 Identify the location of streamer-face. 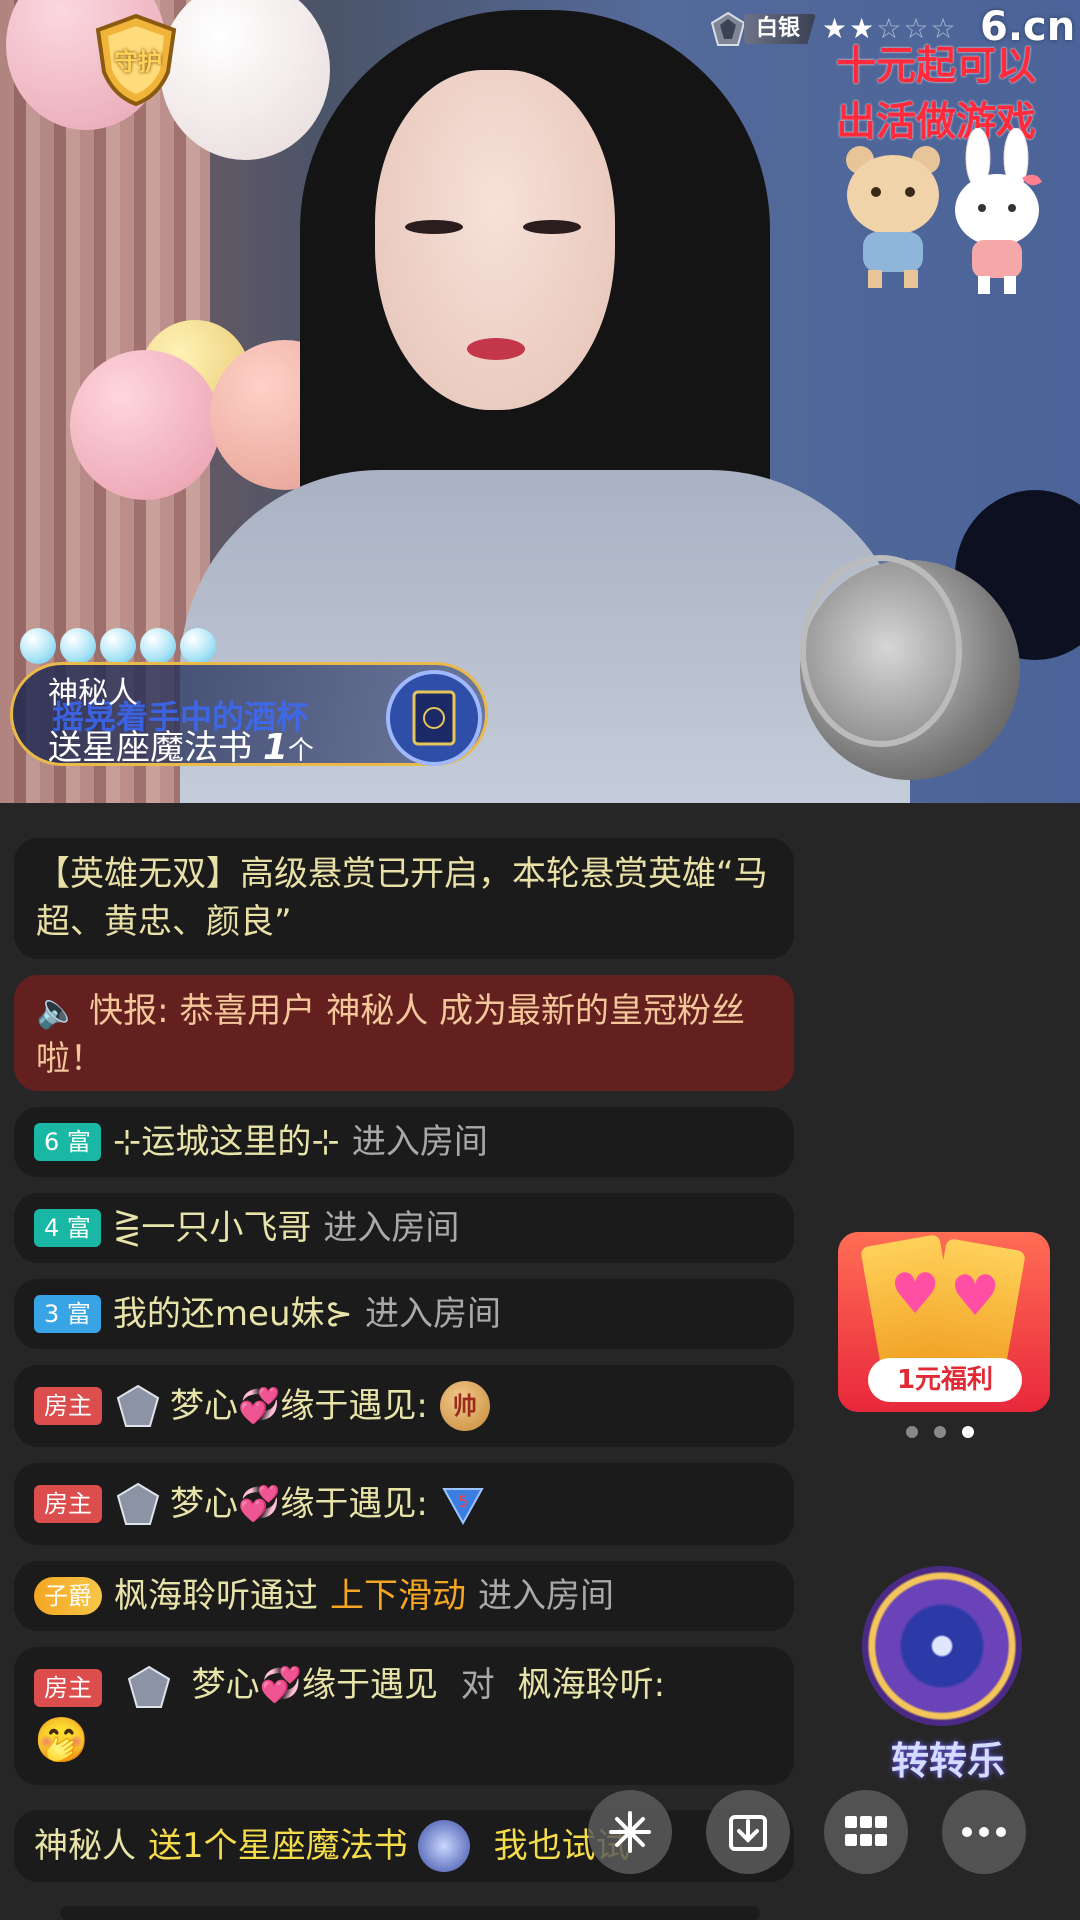
(495, 240).